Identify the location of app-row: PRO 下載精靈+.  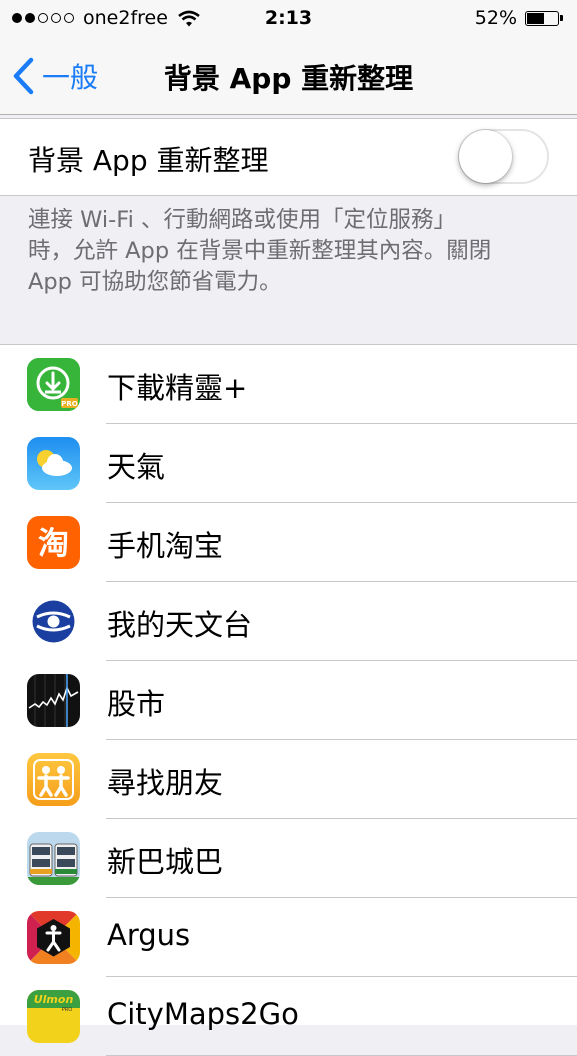
(288, 384).